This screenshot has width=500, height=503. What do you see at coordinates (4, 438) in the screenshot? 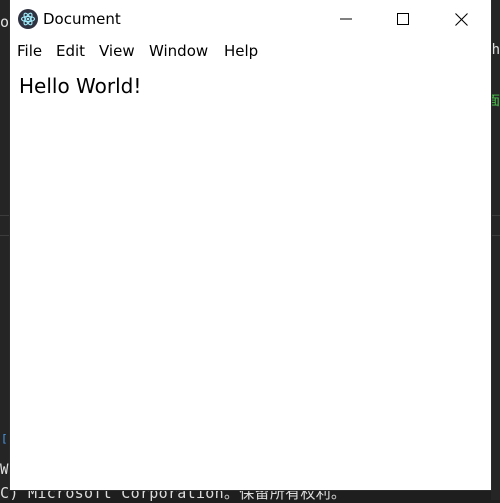
I see `terminal-left-bracket-text: [` at bounding box center [4, 438].